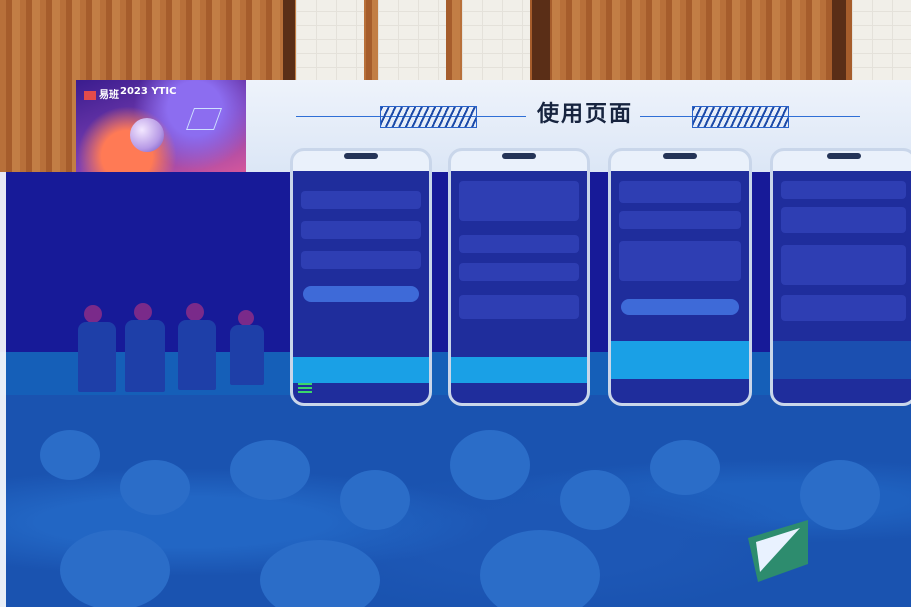 This screenshot has height=607, width=911. Describe the element at coordinates (428, 117) in the screenshot. I see `screen-stripes-left` at that location.